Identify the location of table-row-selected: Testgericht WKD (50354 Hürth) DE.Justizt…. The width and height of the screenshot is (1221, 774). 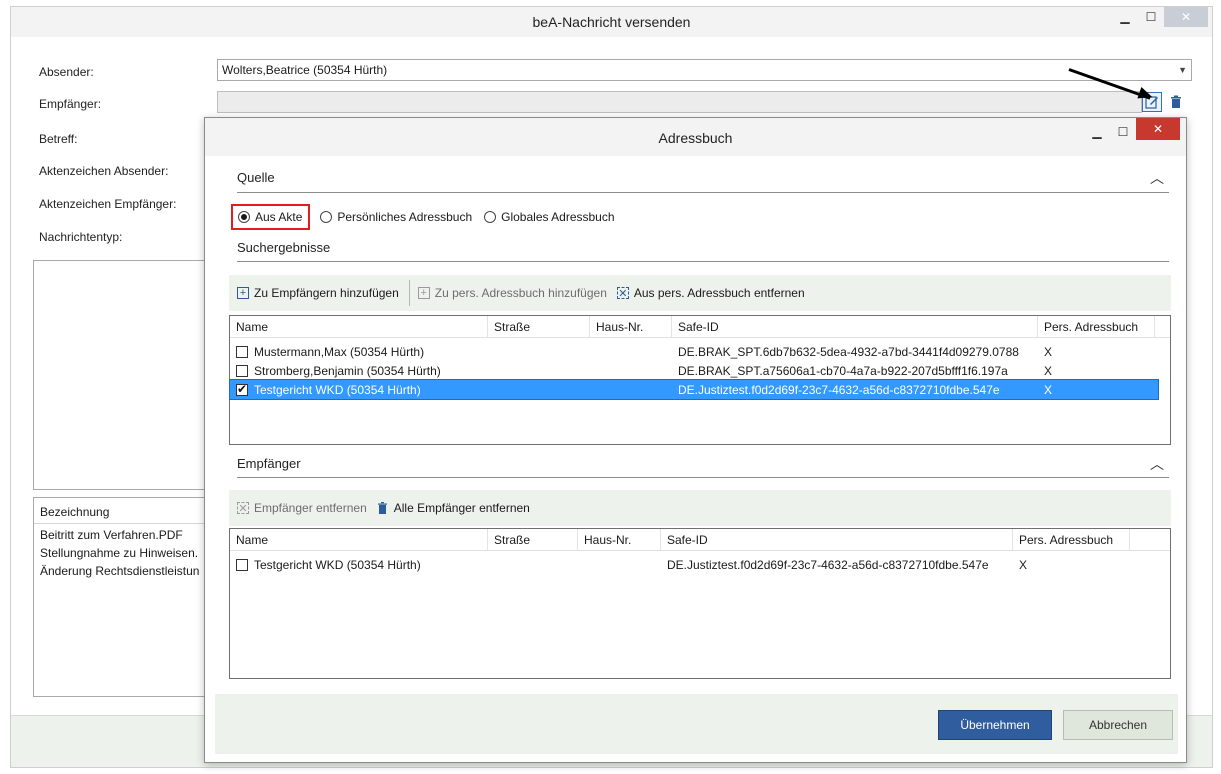
(694, 389).